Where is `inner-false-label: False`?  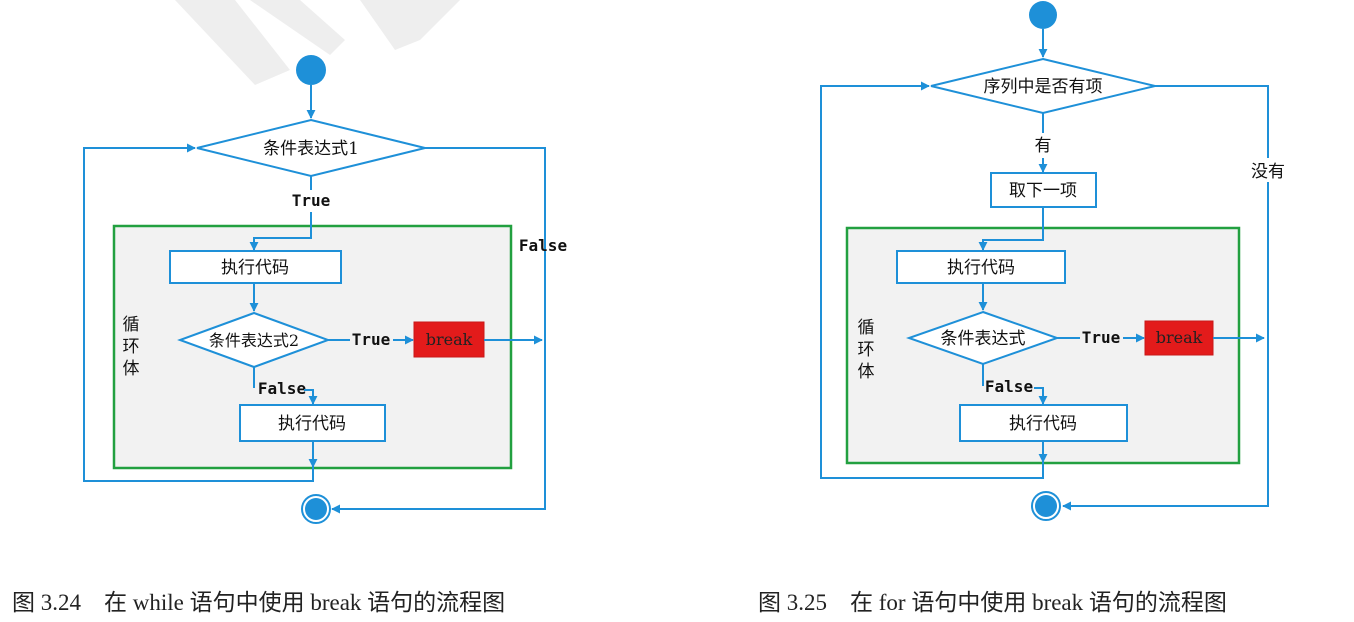
inner-false-label: False is located at coordinates (282, 388).